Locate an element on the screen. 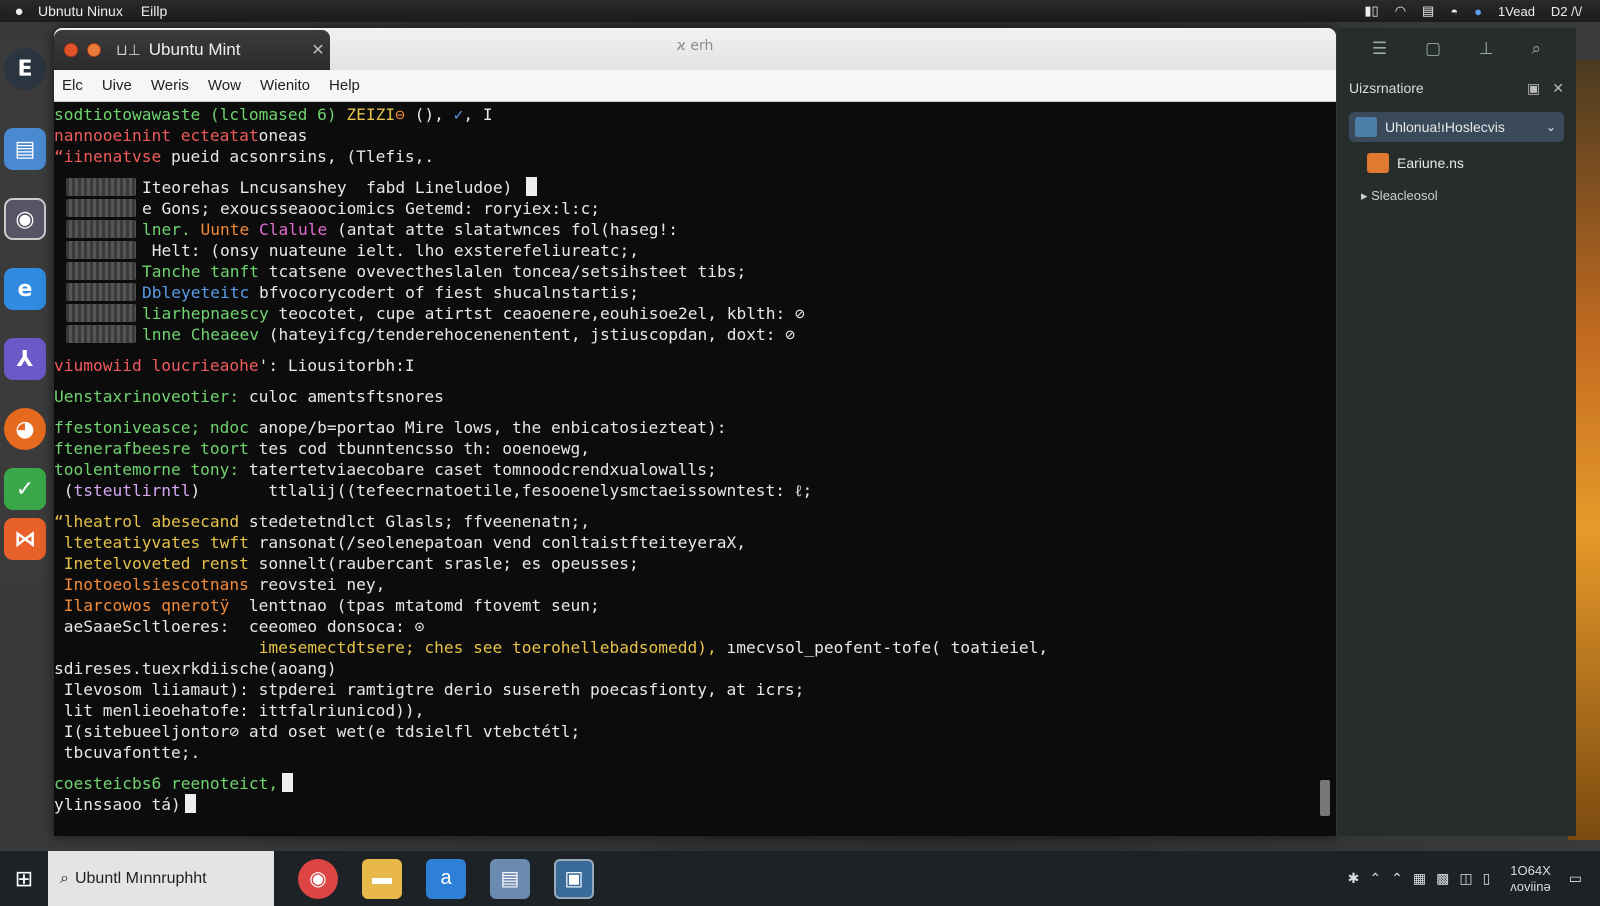 This screenshot has height=906, width=1600. files-icon: ▤ is located at coordinates (25, 149).